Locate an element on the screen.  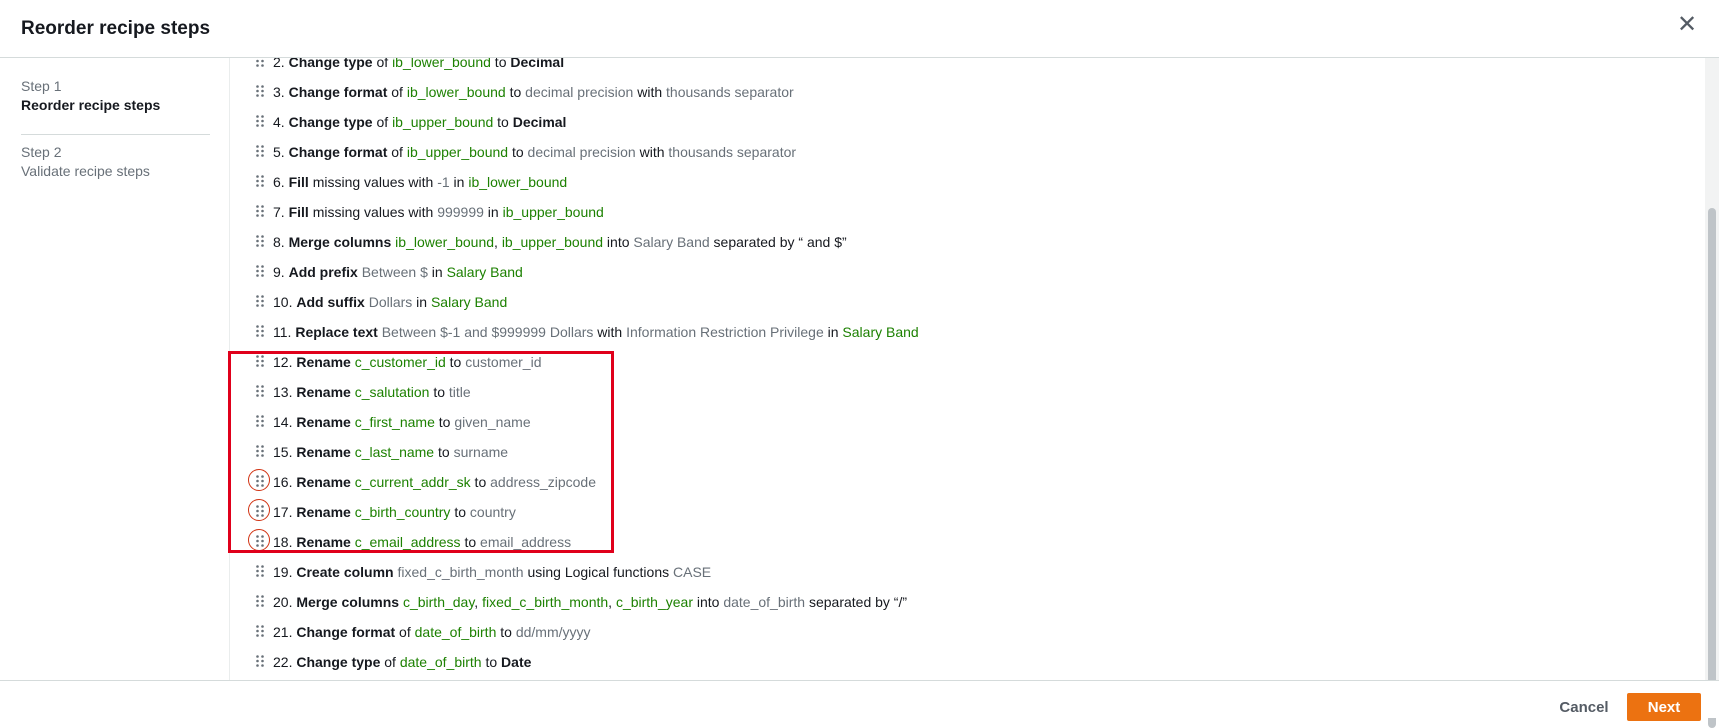
step-column-name: c_customer_id is located at coordinates (400, 362).